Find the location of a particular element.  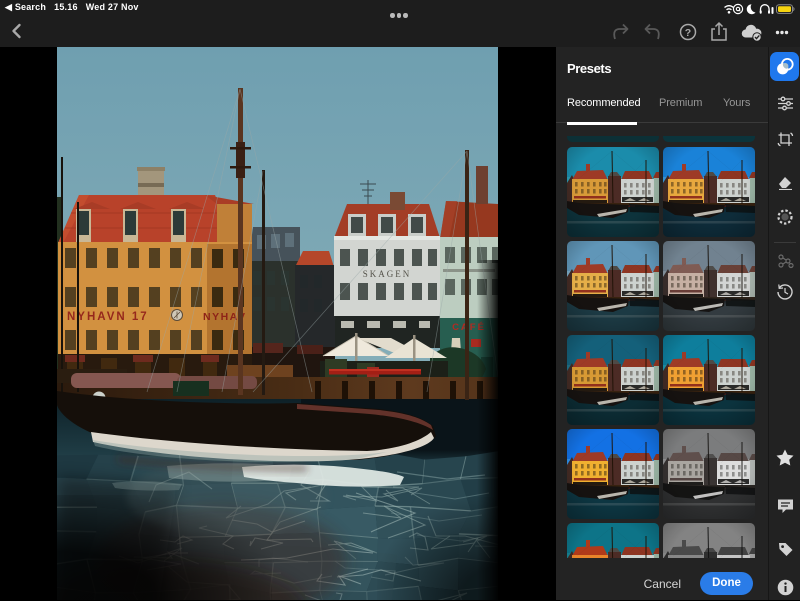

svg-text: SKAGEN is located at coordinates (387, 274).